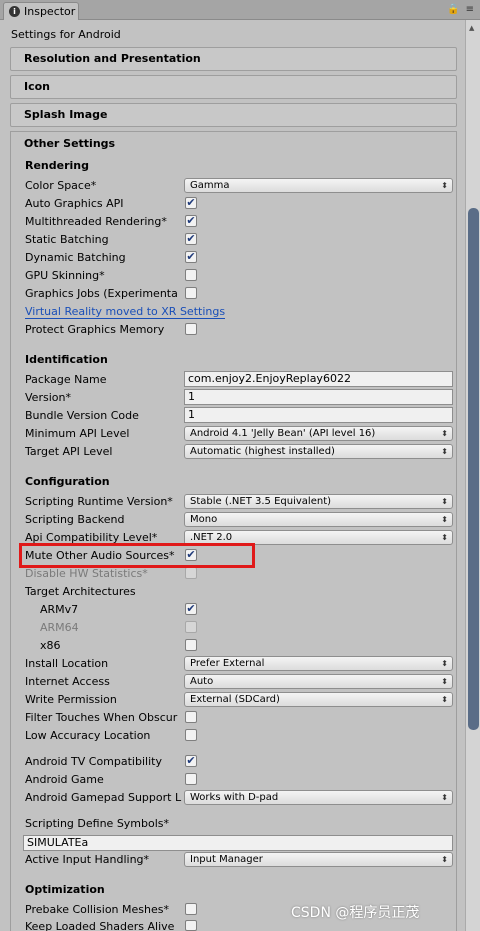 The image size is (480, 931). I want to click on disable-hw-label: Disable HW Statistics*, so click(86, 573).